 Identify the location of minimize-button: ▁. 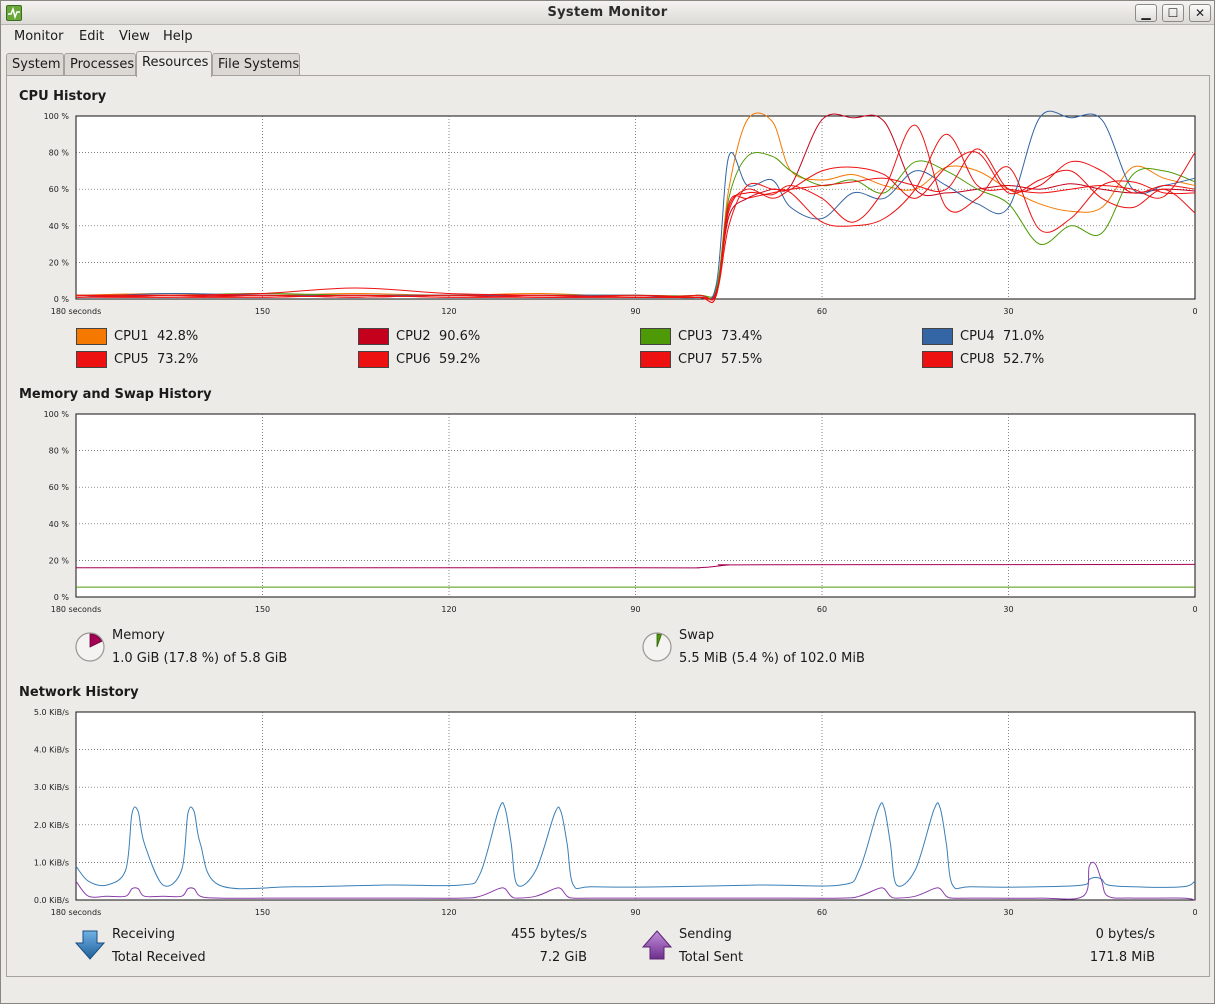
(1146, 13).